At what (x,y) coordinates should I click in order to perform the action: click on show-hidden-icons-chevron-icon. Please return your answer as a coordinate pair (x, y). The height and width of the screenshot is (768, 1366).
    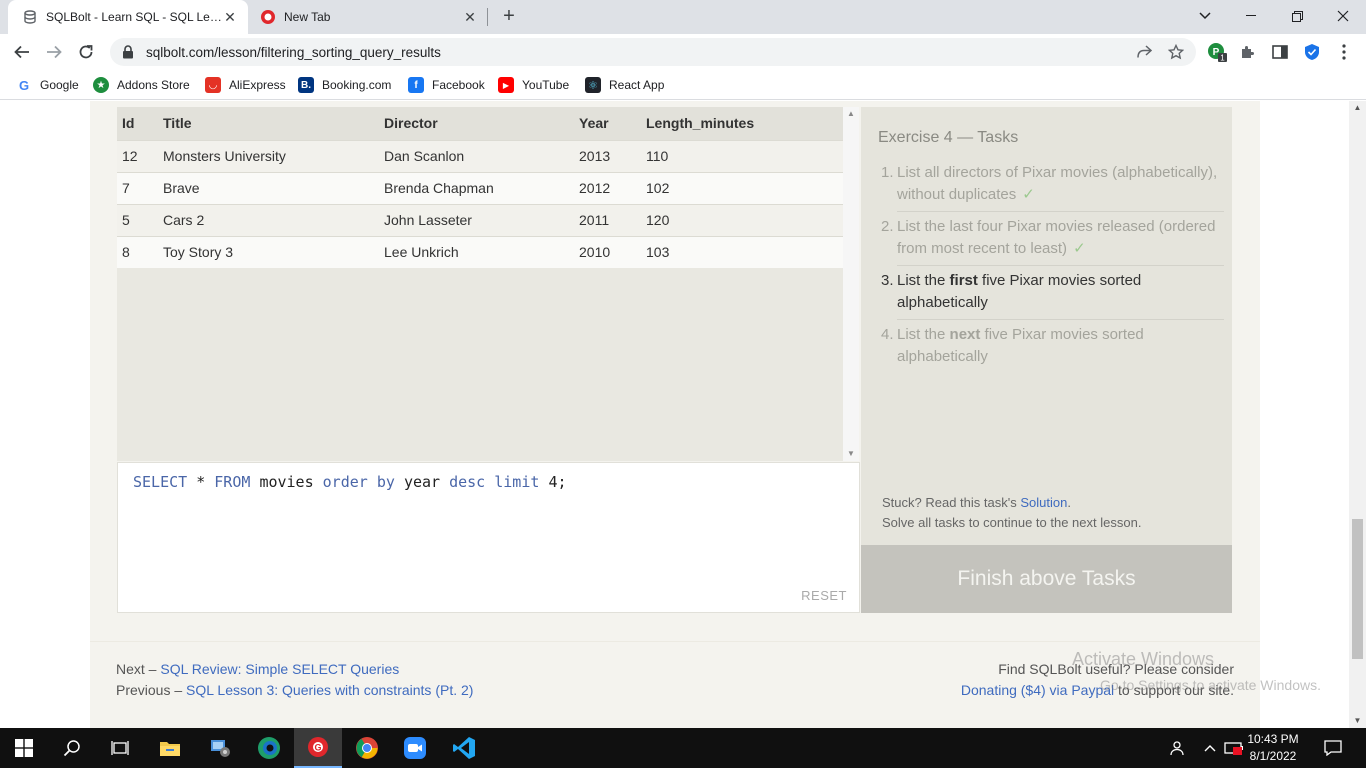
    Looking at the image, I should click on (1210, 748).